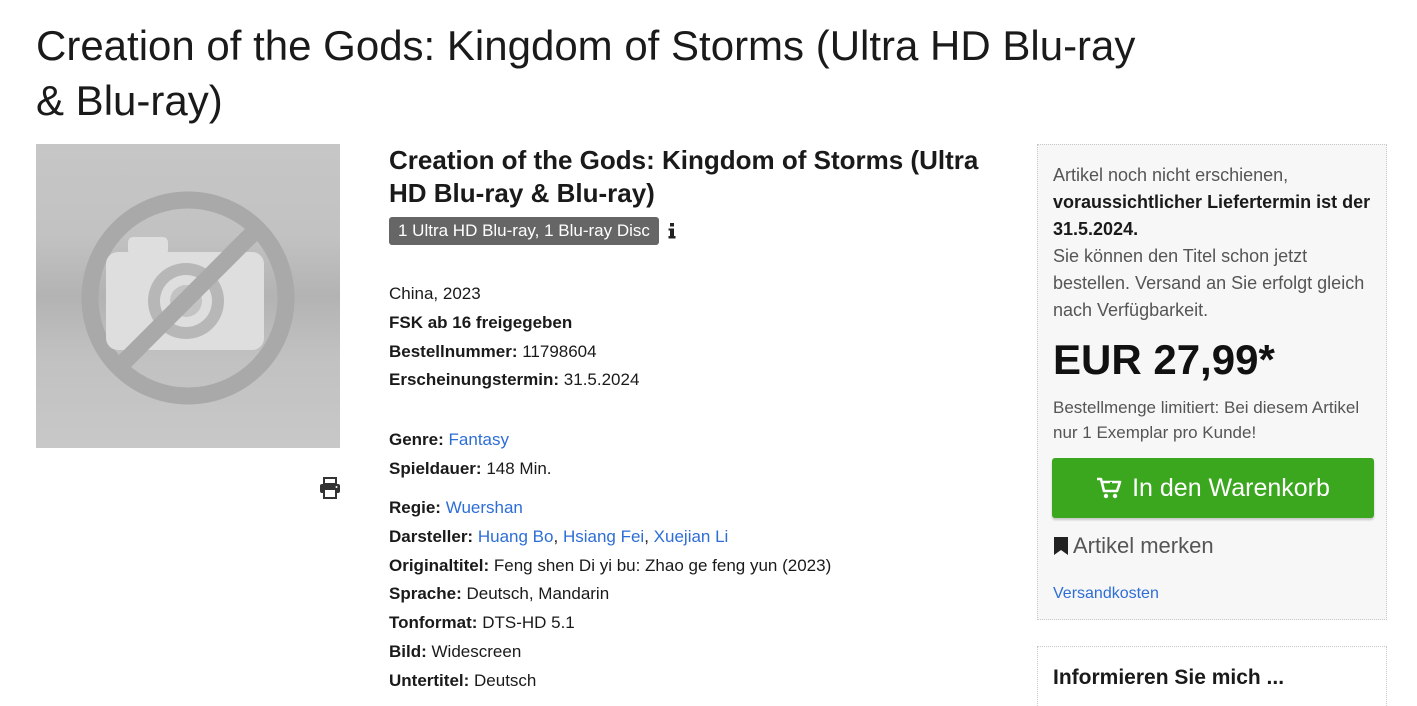 Image resolution: width=1417 pixels, height=706 pixels. I want to click on genre-label: Genre:, so click(416, 439).